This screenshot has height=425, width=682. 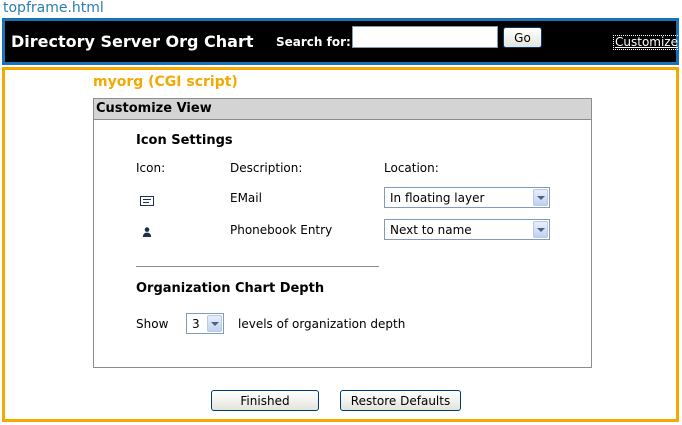 I want to click on email-description: EMail, so click(x=246, y=198).